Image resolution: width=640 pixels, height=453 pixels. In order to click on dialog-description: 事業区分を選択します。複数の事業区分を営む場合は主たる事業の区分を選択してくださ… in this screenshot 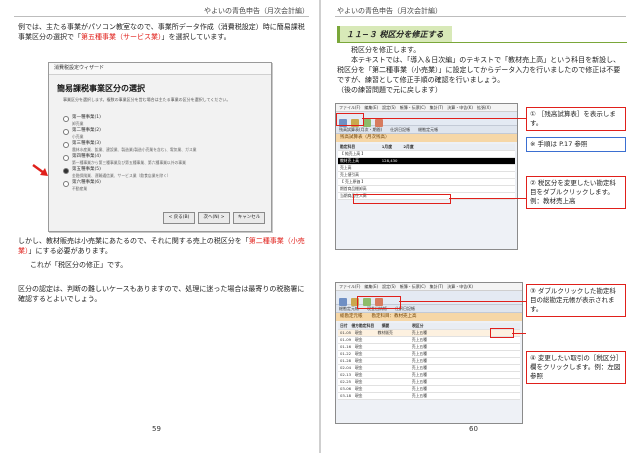, I will do `click(147, 99)`.